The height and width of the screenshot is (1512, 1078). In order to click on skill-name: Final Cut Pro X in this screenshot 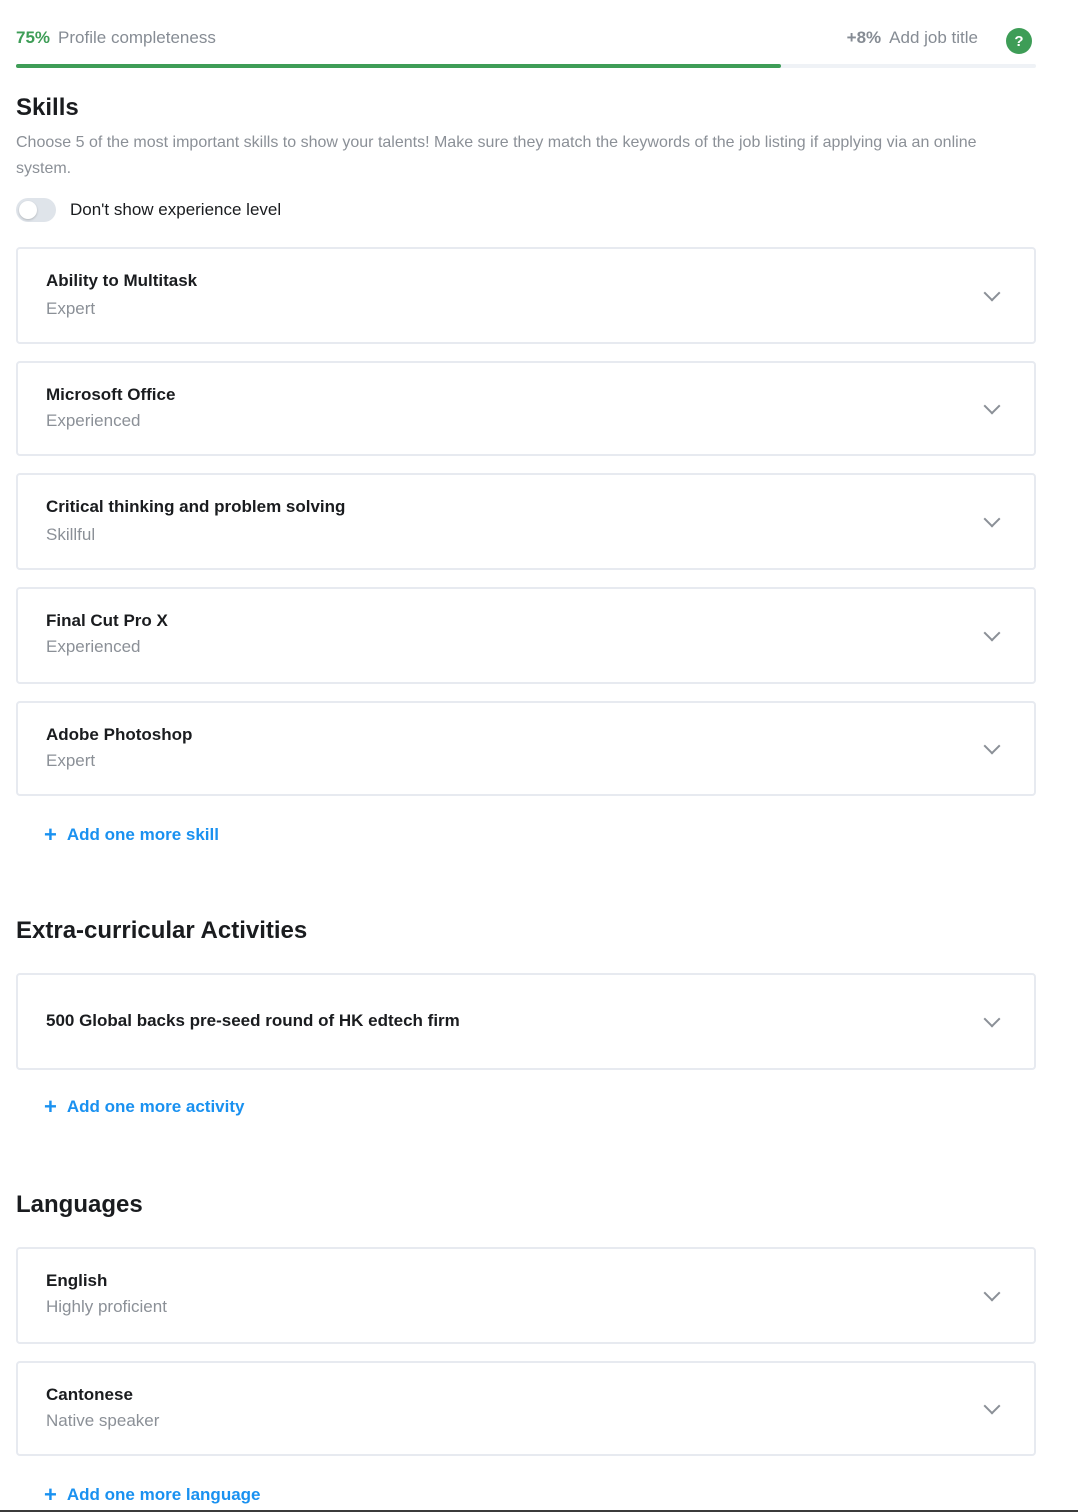, I will do `click(107, 620)`.